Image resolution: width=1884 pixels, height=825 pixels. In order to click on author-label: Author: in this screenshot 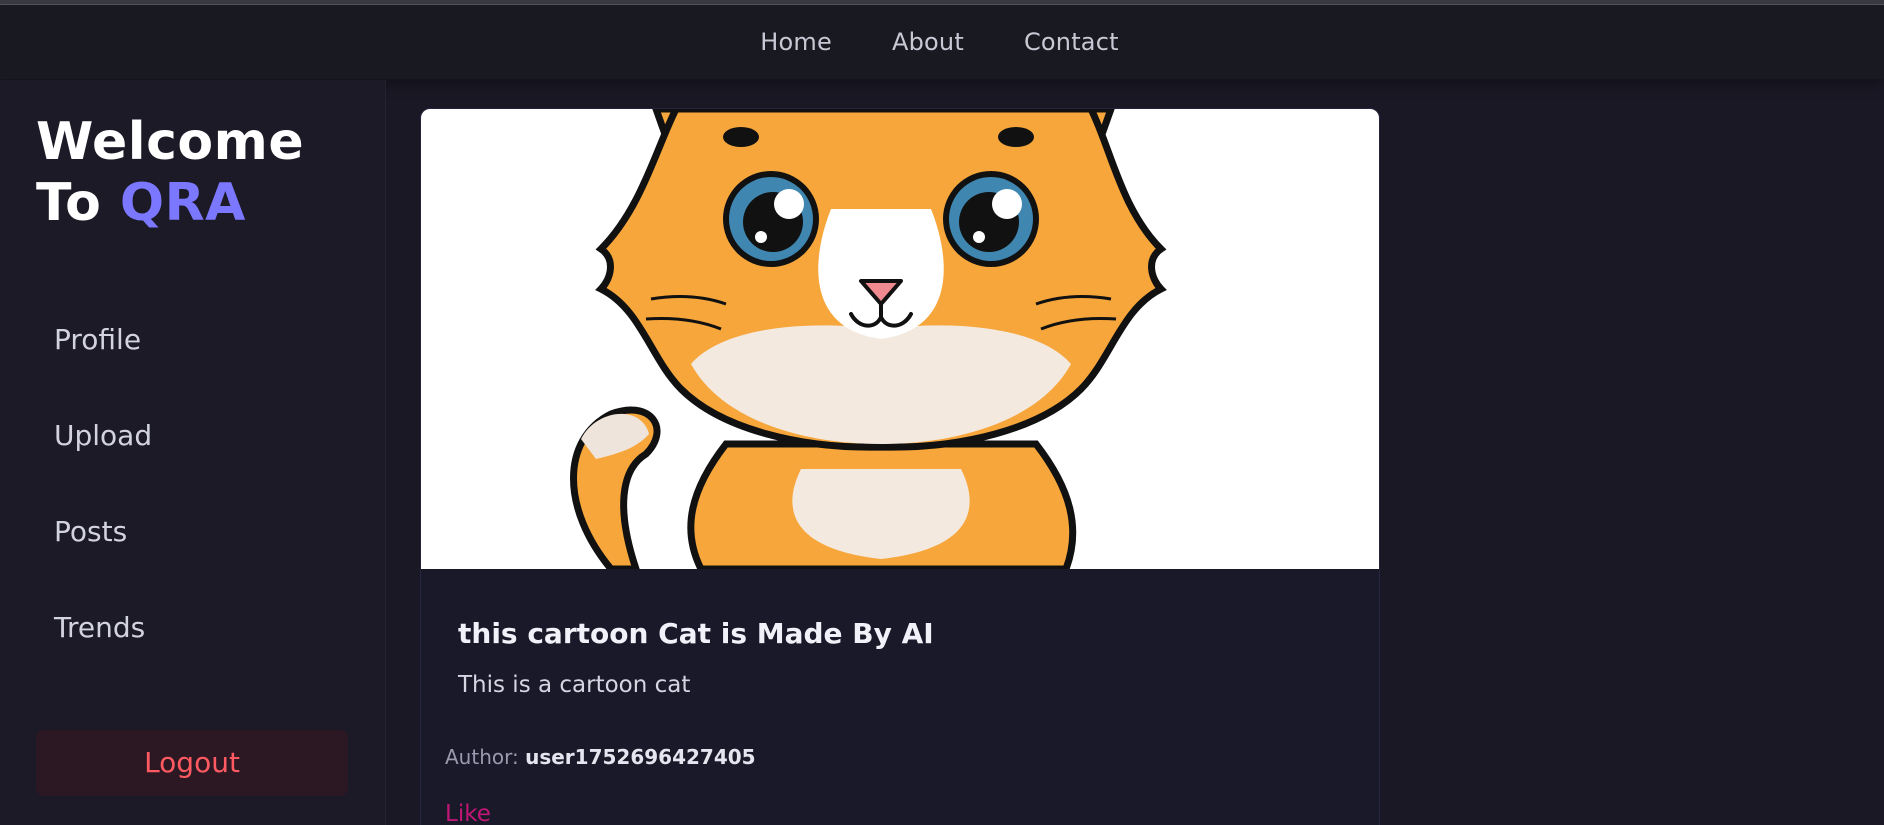, I will do `click(482, 757)`.